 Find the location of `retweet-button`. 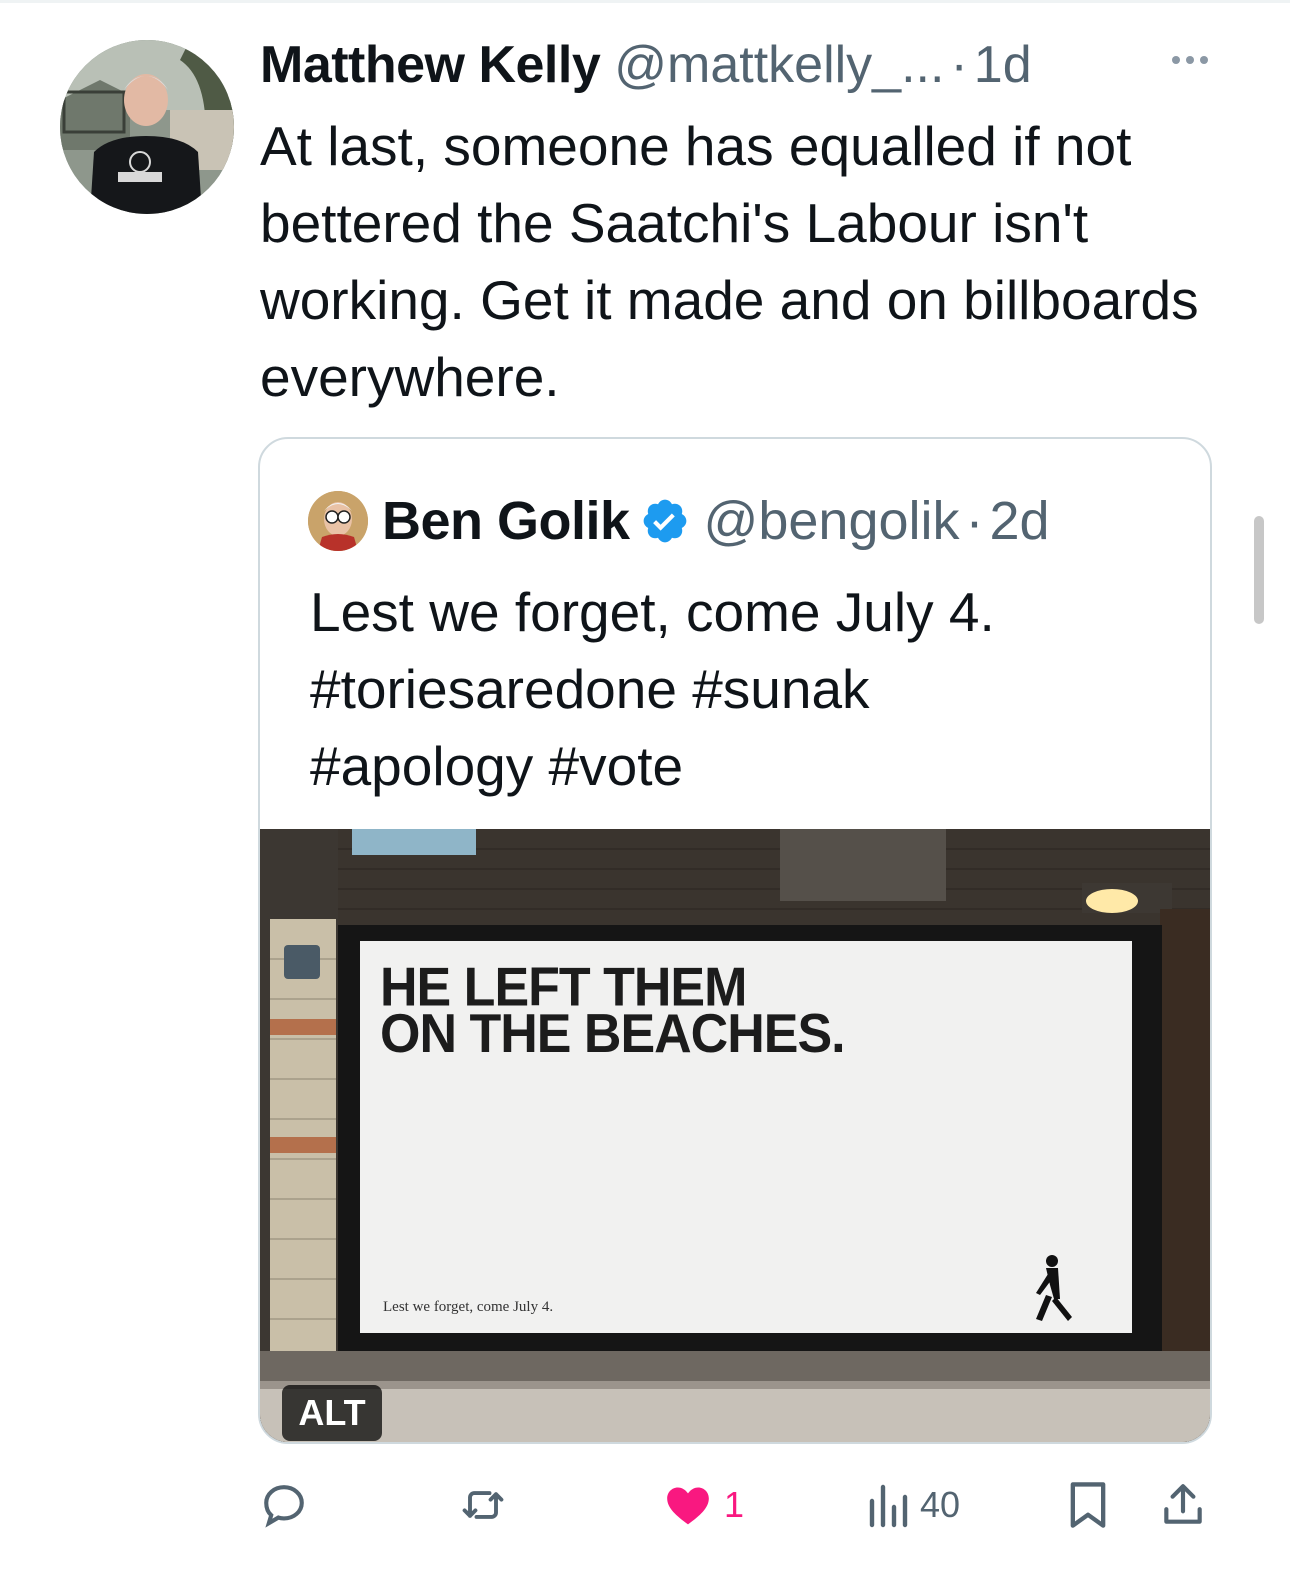

retweet-button is located at coordinates (488, 1505).